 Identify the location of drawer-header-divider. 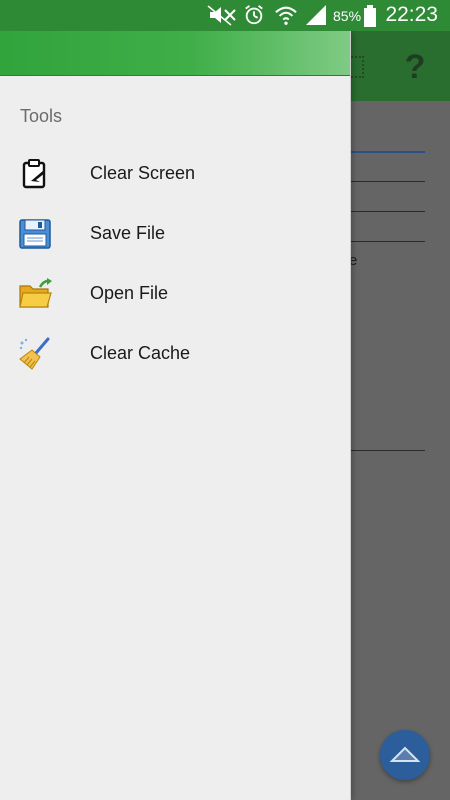
(175, 75).